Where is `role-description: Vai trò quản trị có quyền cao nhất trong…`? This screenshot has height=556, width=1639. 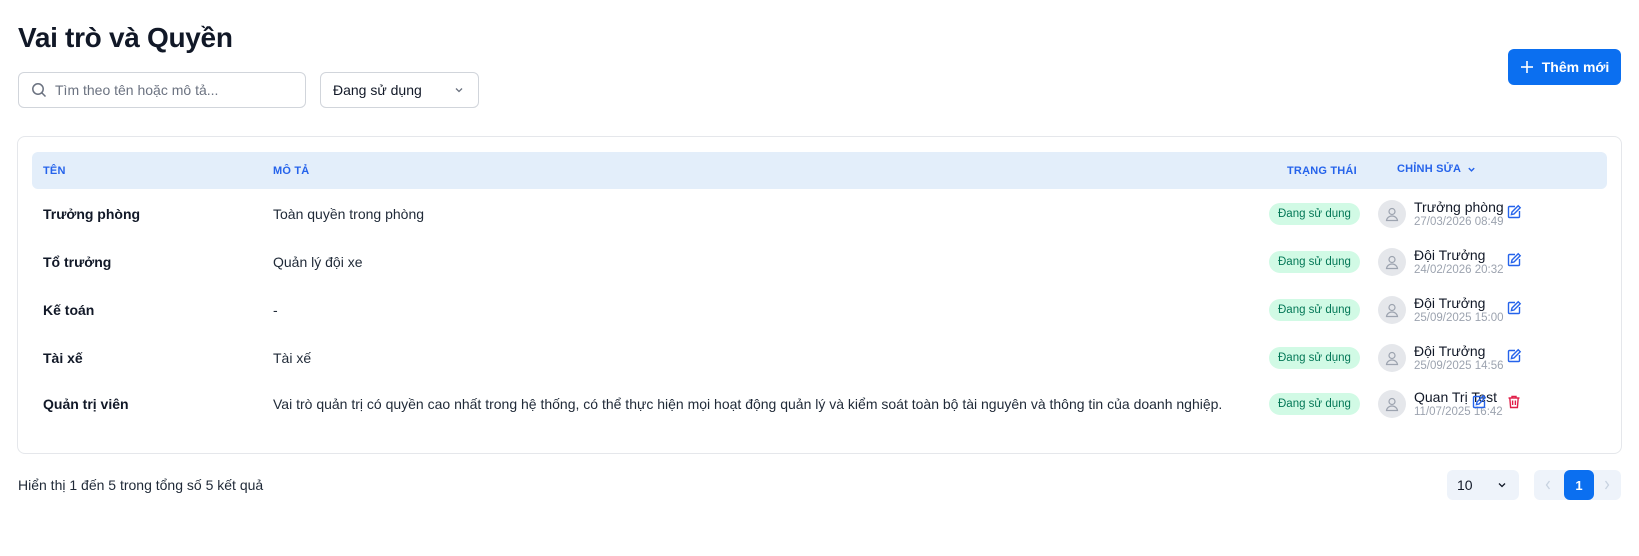
role-description: Vai trò quản trị có quyền cao nhất trong… is located at coordinates (748, 404).